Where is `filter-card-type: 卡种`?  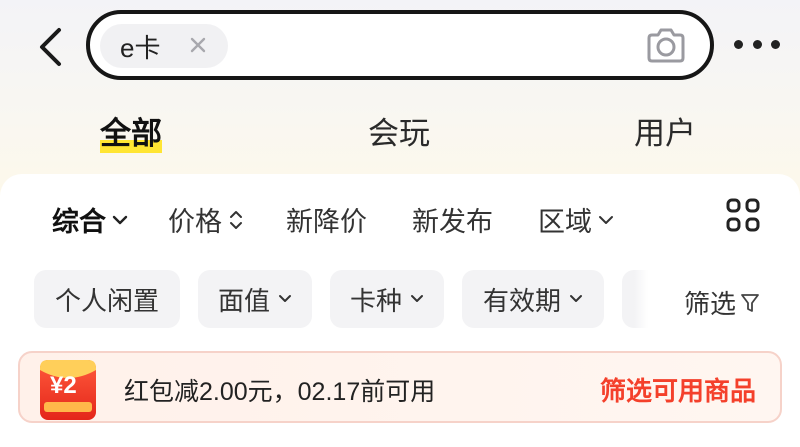 filter-card-type: 卡种 is located at coordinates (387, 299).